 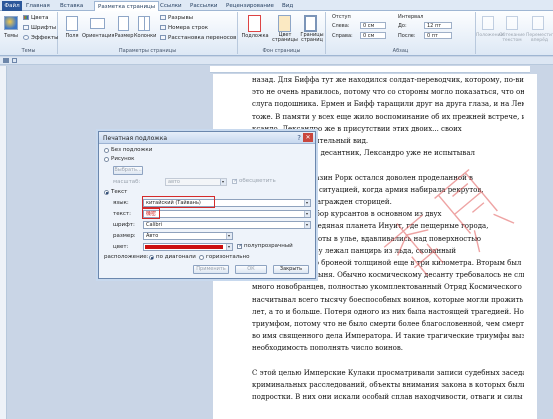 I want to click on color-swatch, so click(x=184, y=247).